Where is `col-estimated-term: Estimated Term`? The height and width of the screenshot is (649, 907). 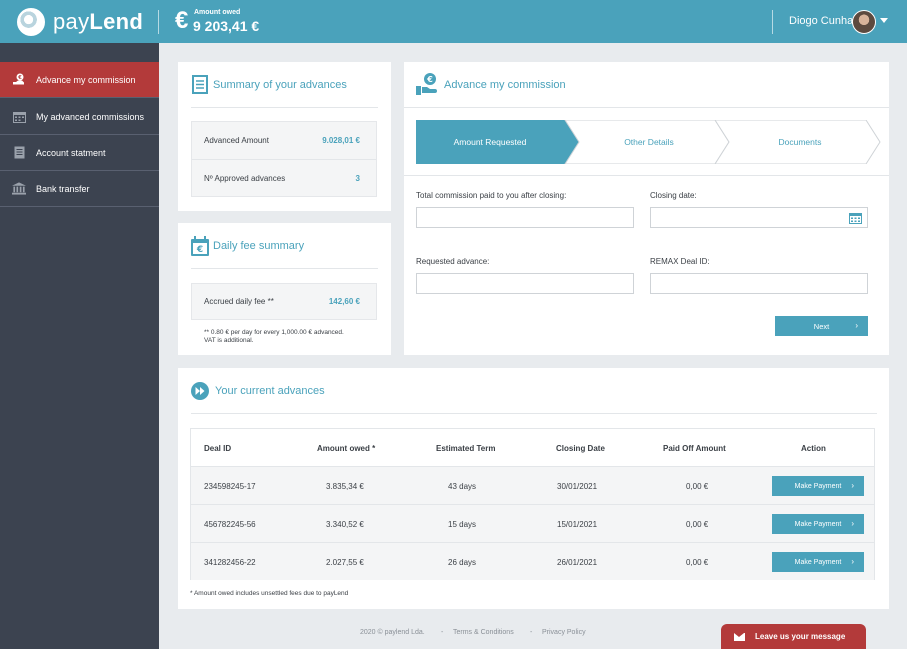
col-estimated-term: Estimated Term is located at coordinates (466, 448).